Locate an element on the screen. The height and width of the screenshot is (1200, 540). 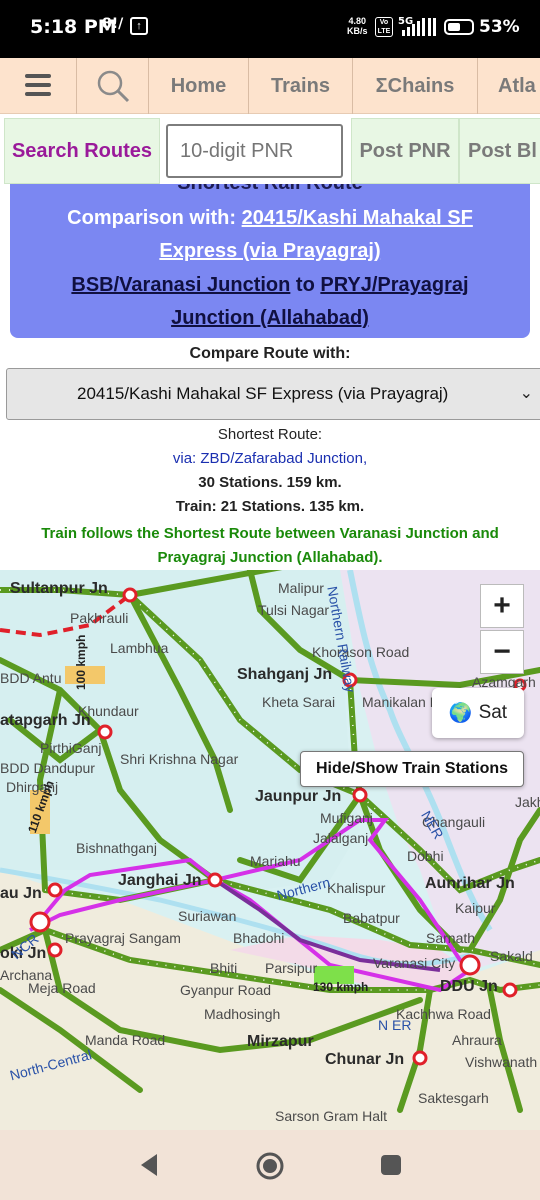
satellite-toggle: 🌍 Sat is located at coordinates (478, 713).